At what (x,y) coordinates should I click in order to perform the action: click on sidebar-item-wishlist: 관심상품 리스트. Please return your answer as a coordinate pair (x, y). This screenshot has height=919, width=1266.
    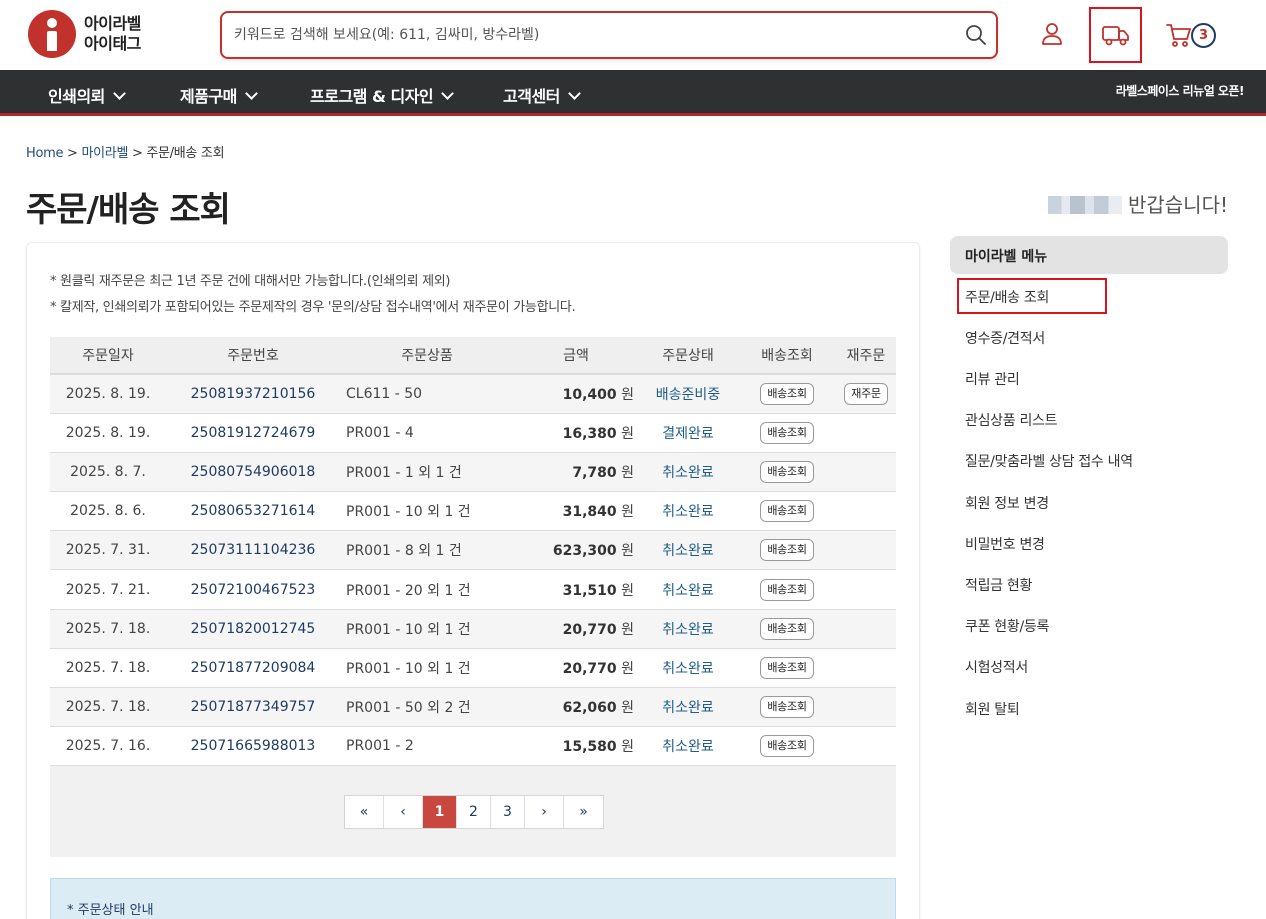
    Looking at the image, I should click on (1011, 420).